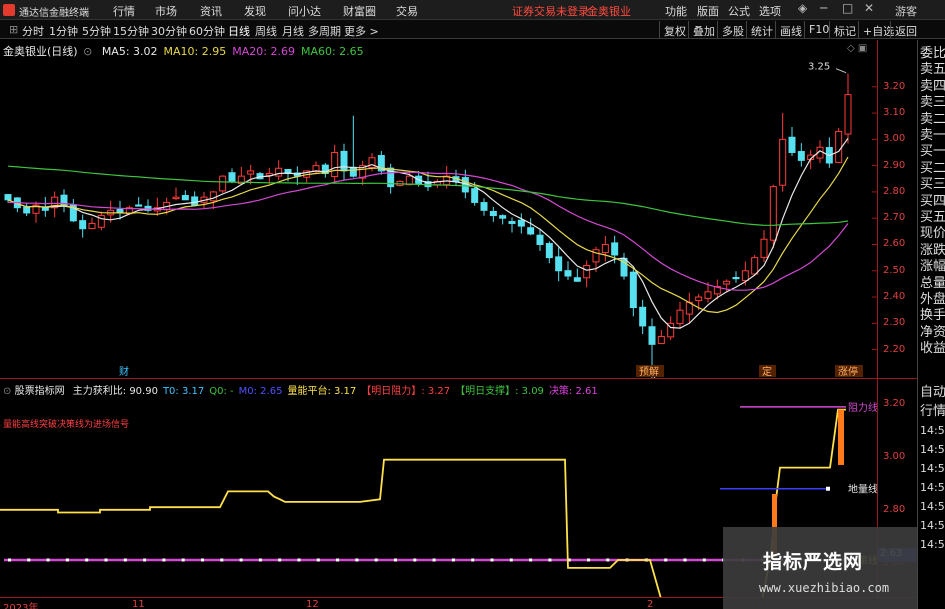 The height and width of the screenshot is (609, 945). I want to click on statistics-button: 统计, so click(761, 29).